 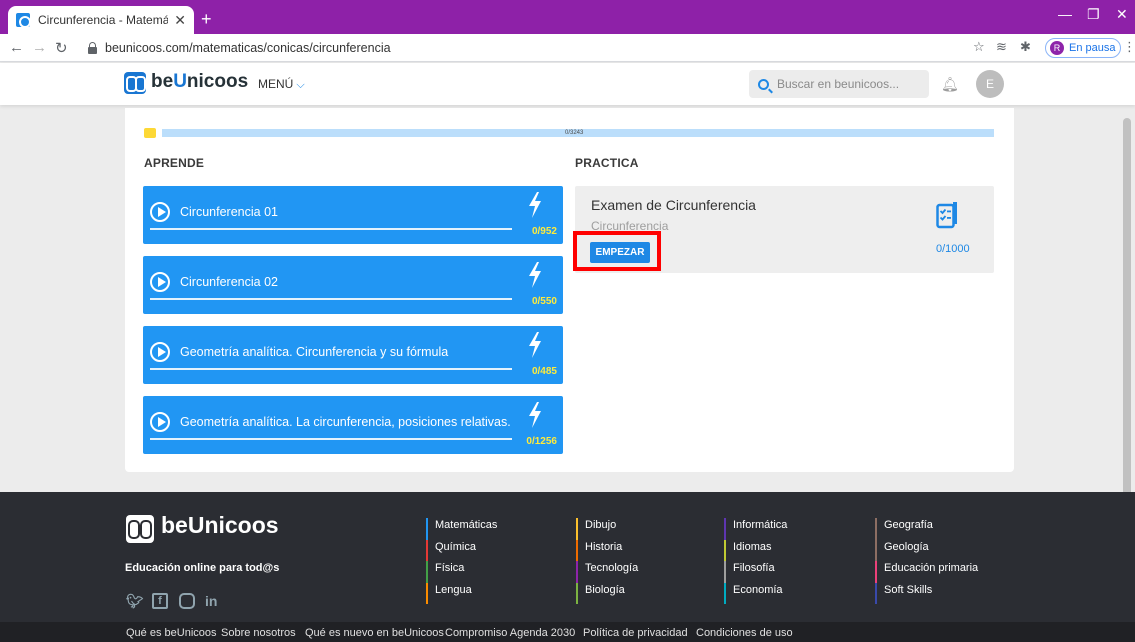 What do you see at coordinates (61, 48) in the screenshot?
I see `reload-icon: ↻` at bounding box center [61, 48].